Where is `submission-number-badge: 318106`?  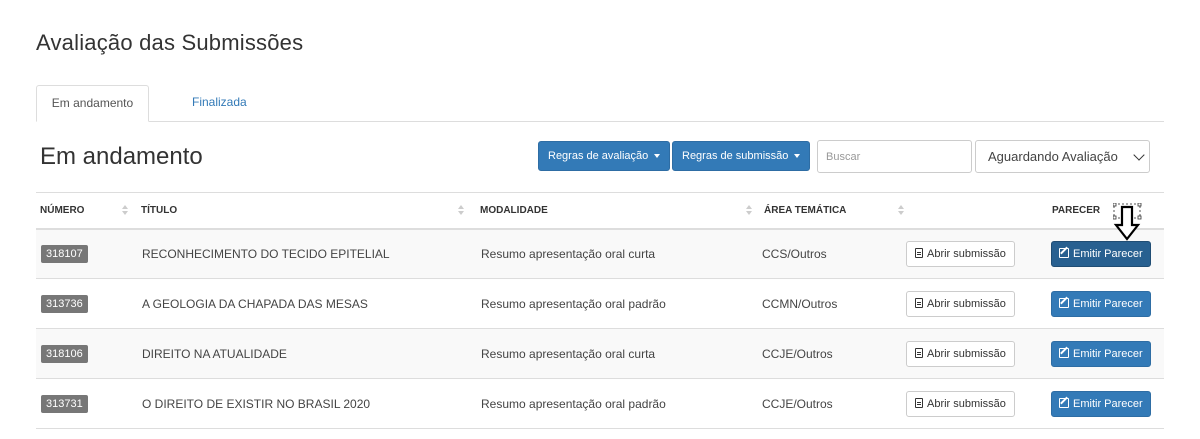 submission-number-badge: 318106 is located at coordinates (64, 353).